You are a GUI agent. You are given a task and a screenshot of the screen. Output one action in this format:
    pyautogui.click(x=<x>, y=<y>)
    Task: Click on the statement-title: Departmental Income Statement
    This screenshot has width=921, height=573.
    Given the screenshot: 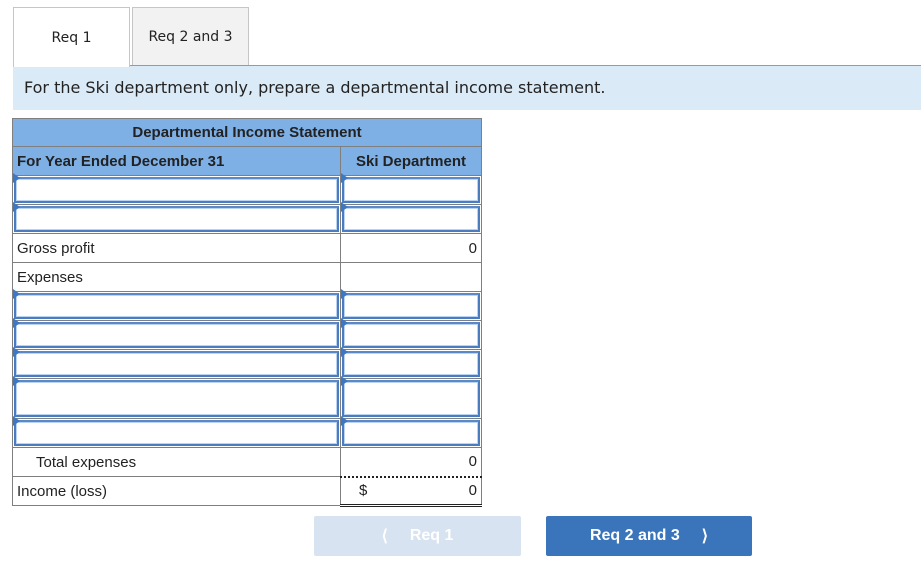 What is the action you would take?
    pyautogui.click(x=247, y=132)
    